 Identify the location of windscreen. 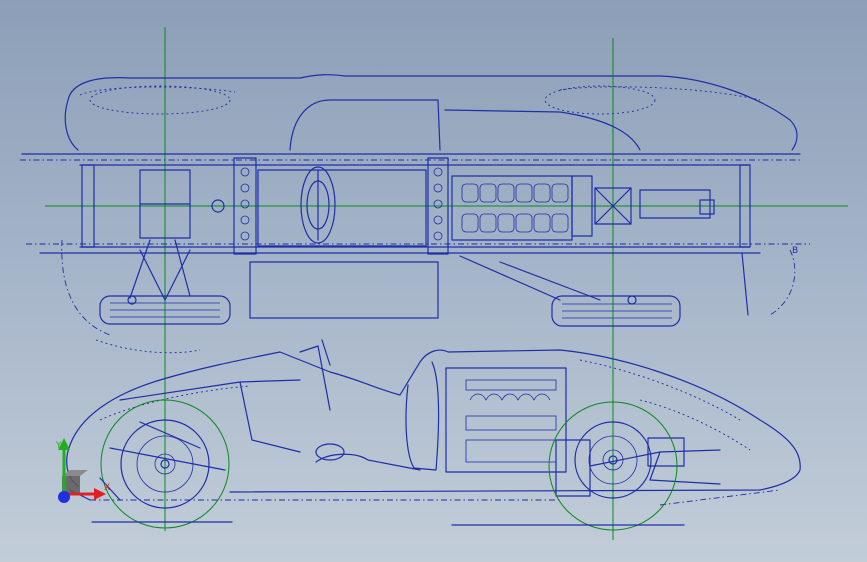
(315, 375).